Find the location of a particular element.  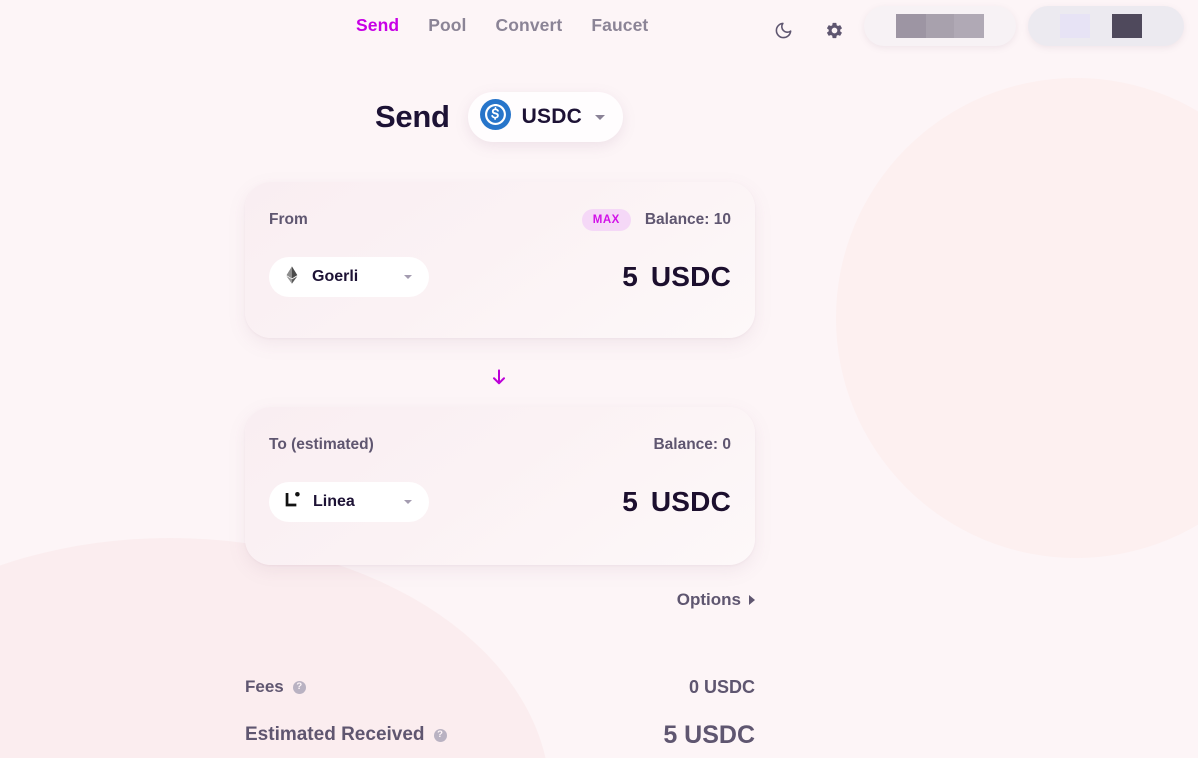

to-amount-input is located at coordinates (610, 502).